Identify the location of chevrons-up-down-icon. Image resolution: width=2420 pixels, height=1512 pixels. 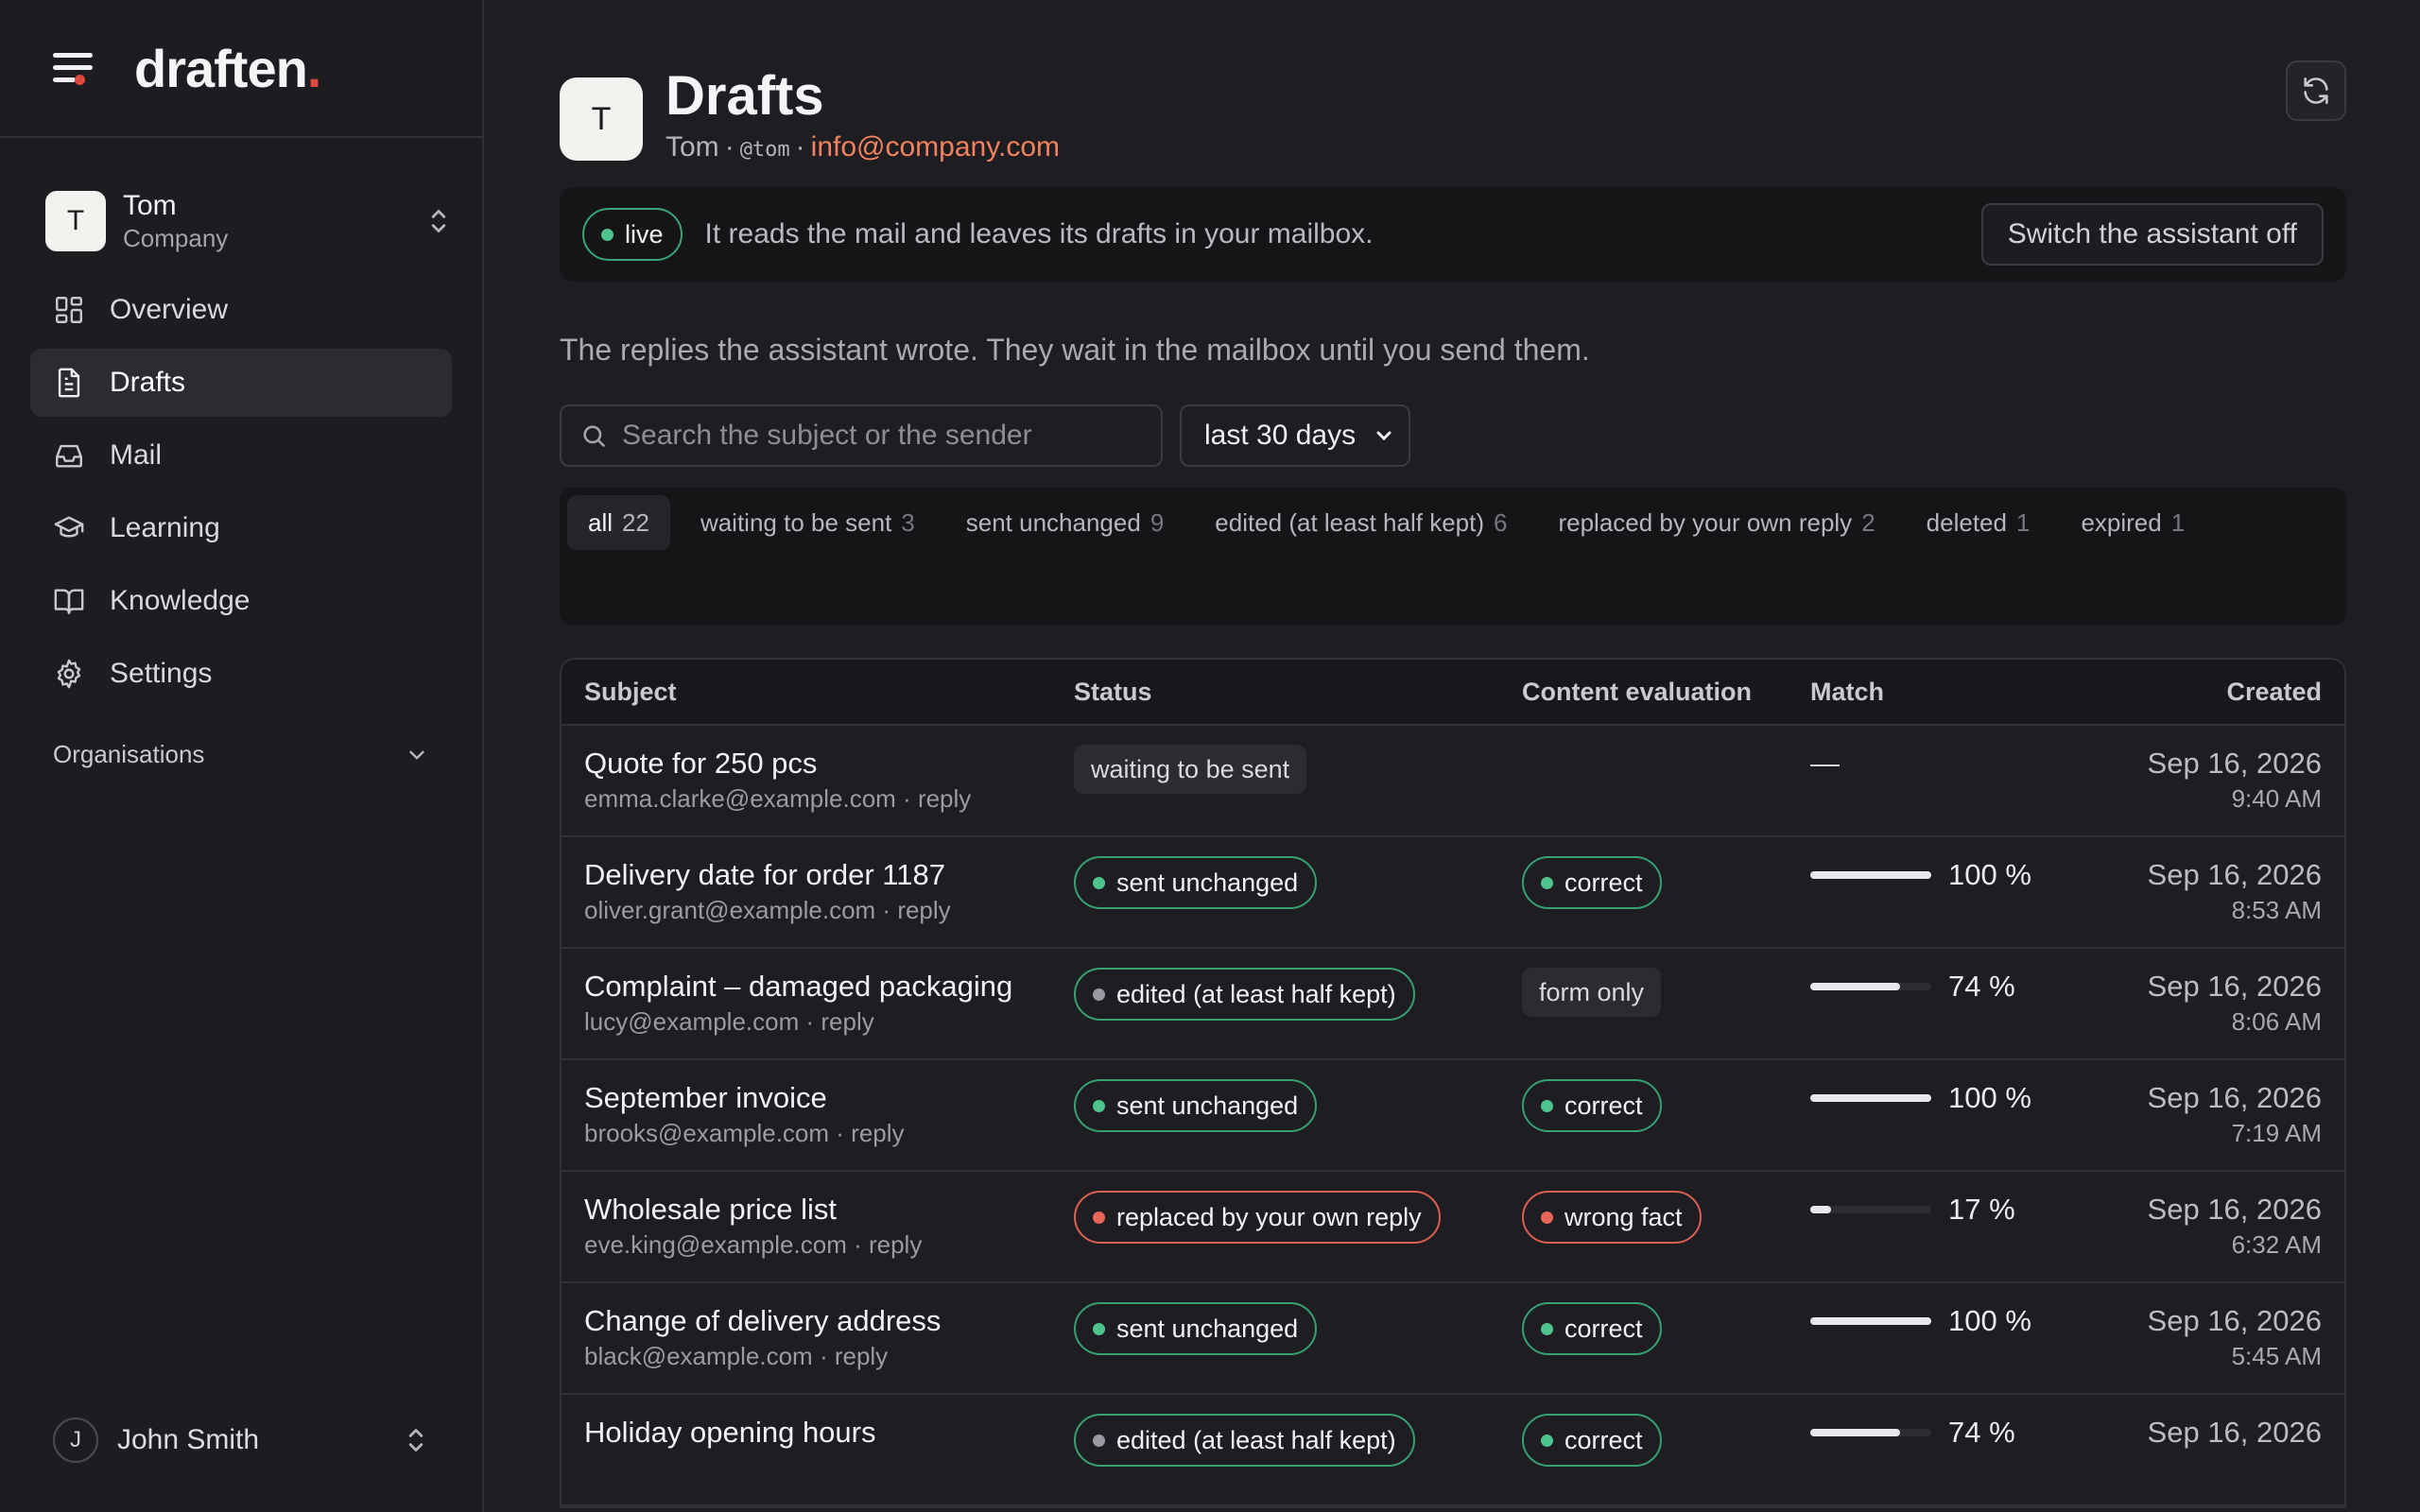
(439, 221).